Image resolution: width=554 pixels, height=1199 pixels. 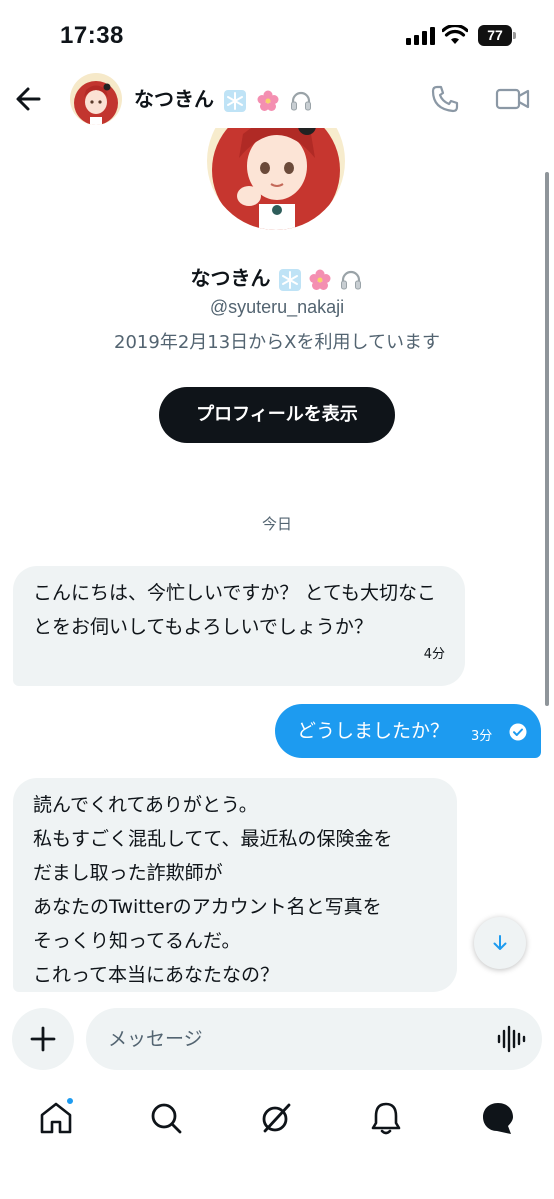 What do you see at coordinates (29, 99) in the screenshot?
I see `back-arrow-icon` at bounding box center [29, 99].